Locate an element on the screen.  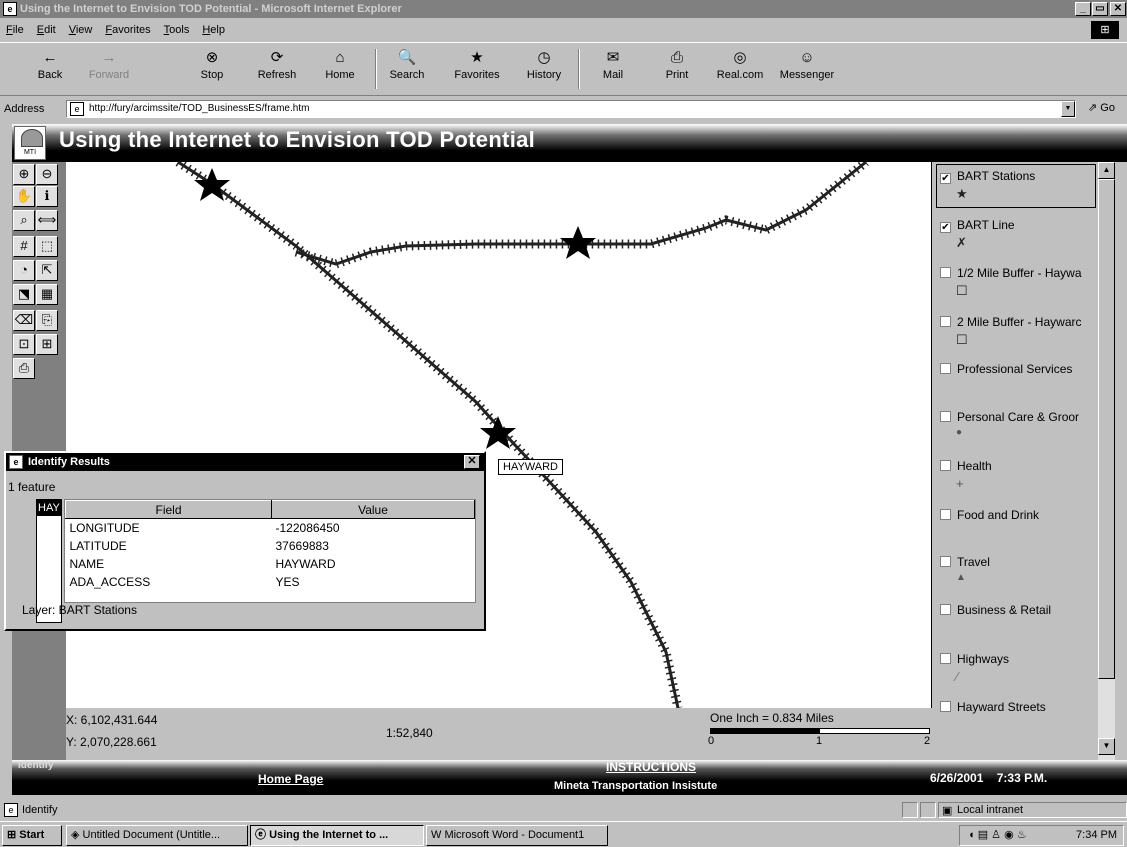
overview-icon: ⊞ is located at coordinates (47, 344).